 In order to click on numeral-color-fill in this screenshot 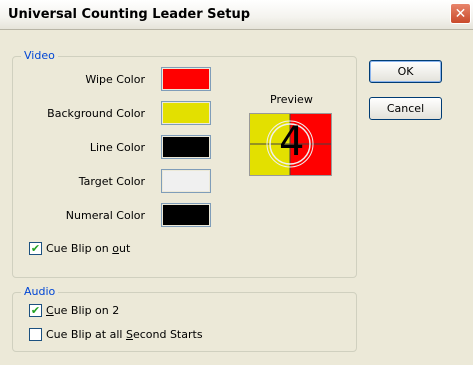, I will do `click(186, 215)`.